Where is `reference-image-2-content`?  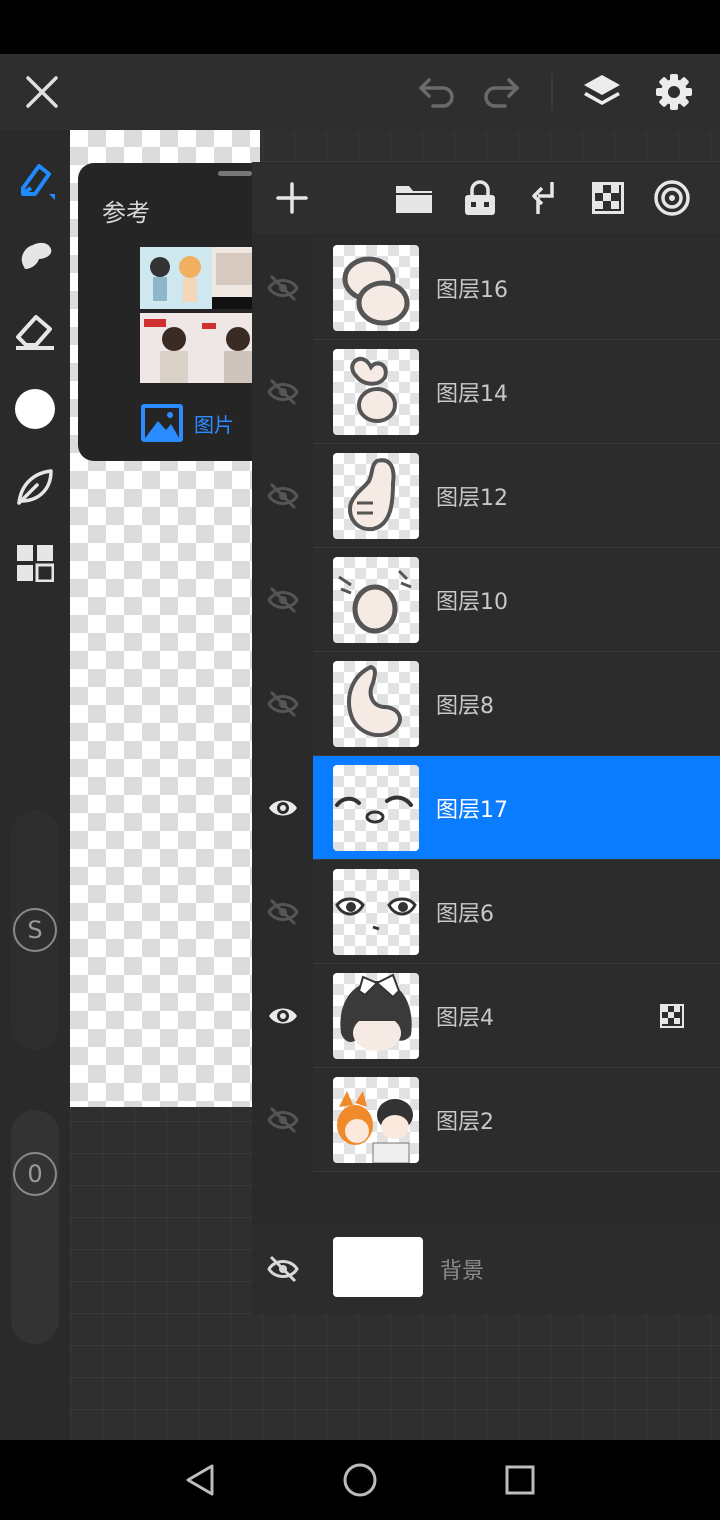
reference-image-2-content is located at coordinates (204, 348).